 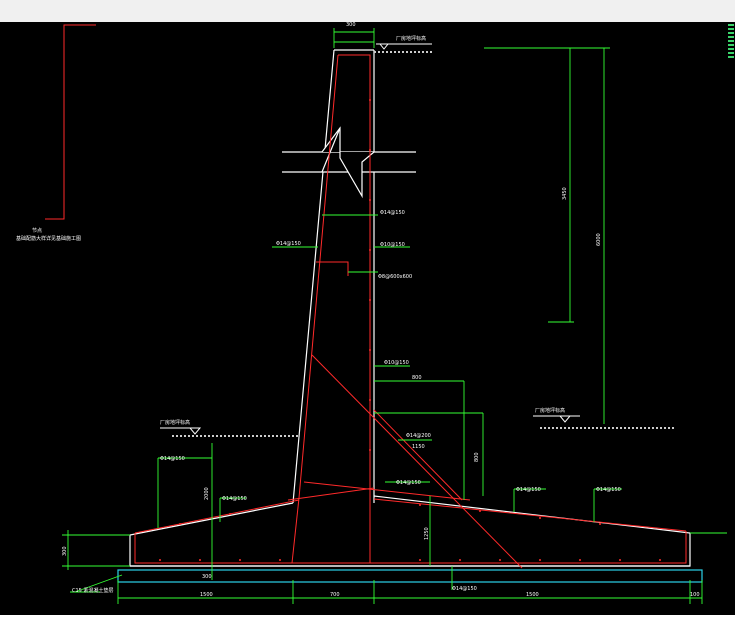 I want to click on ground-level-right: 厂房地坪标高, so click(x=604, y=418).